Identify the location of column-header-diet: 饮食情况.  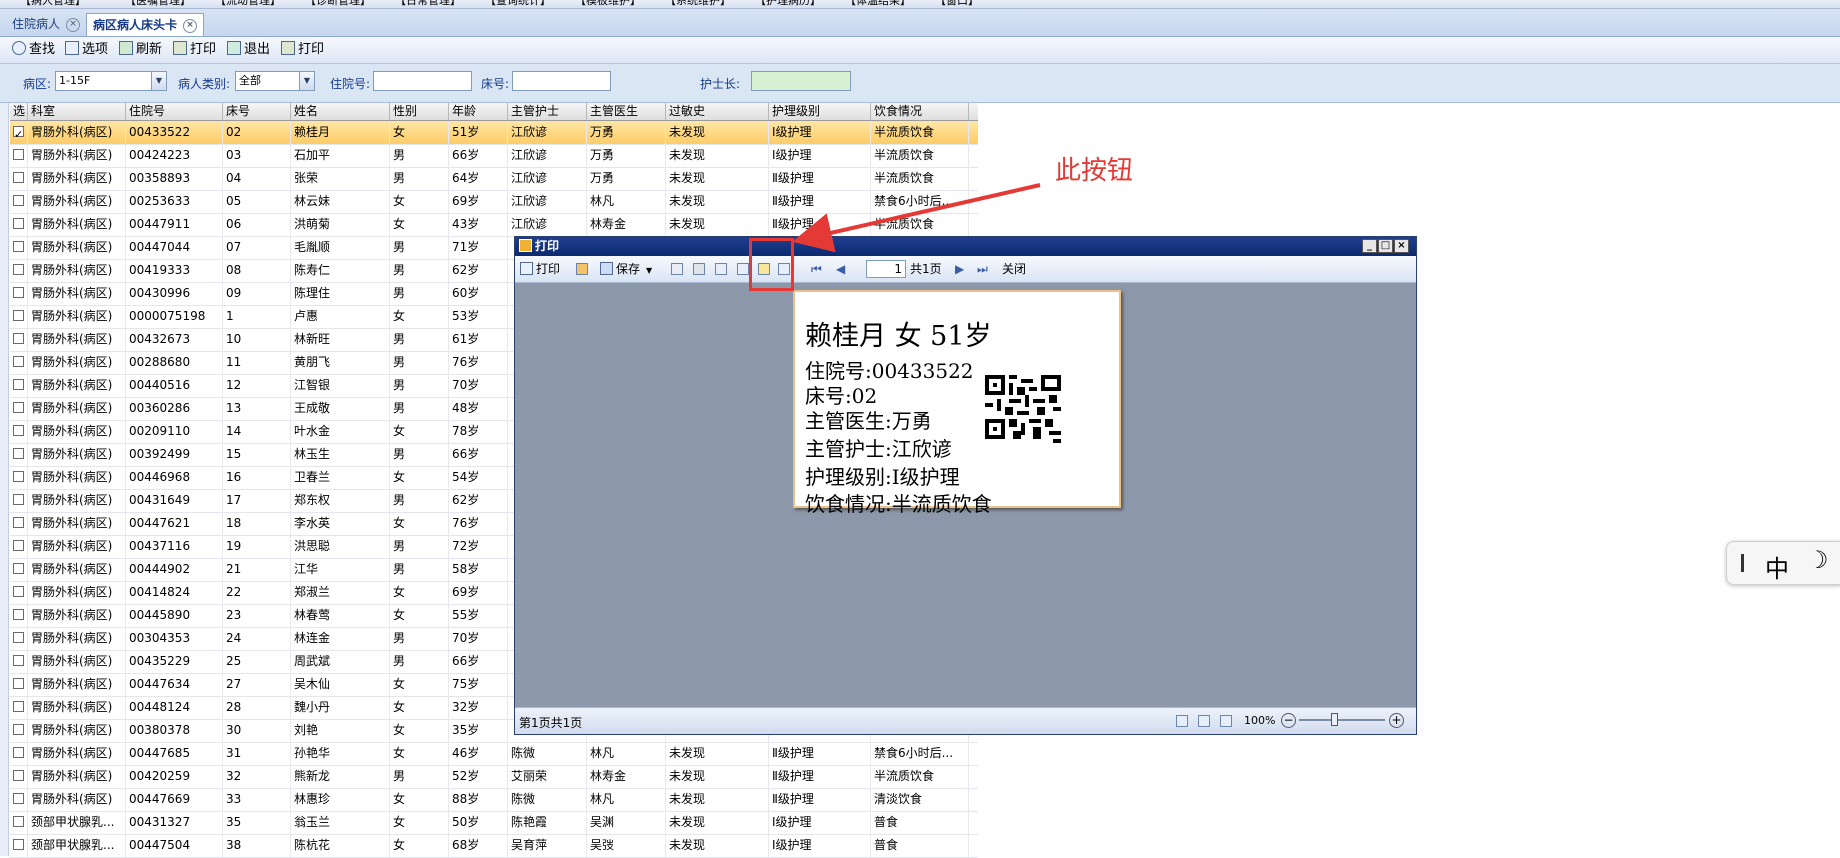
(920, 111).